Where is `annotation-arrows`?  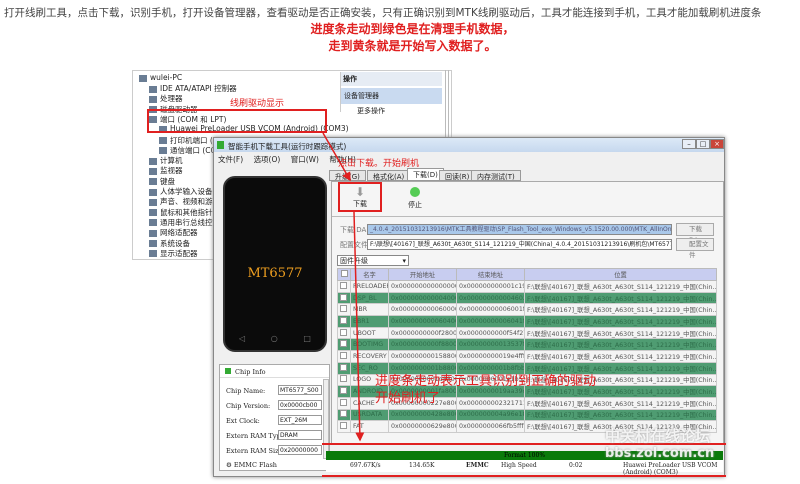 annotation-arrows is located at coordinates (343, 287).